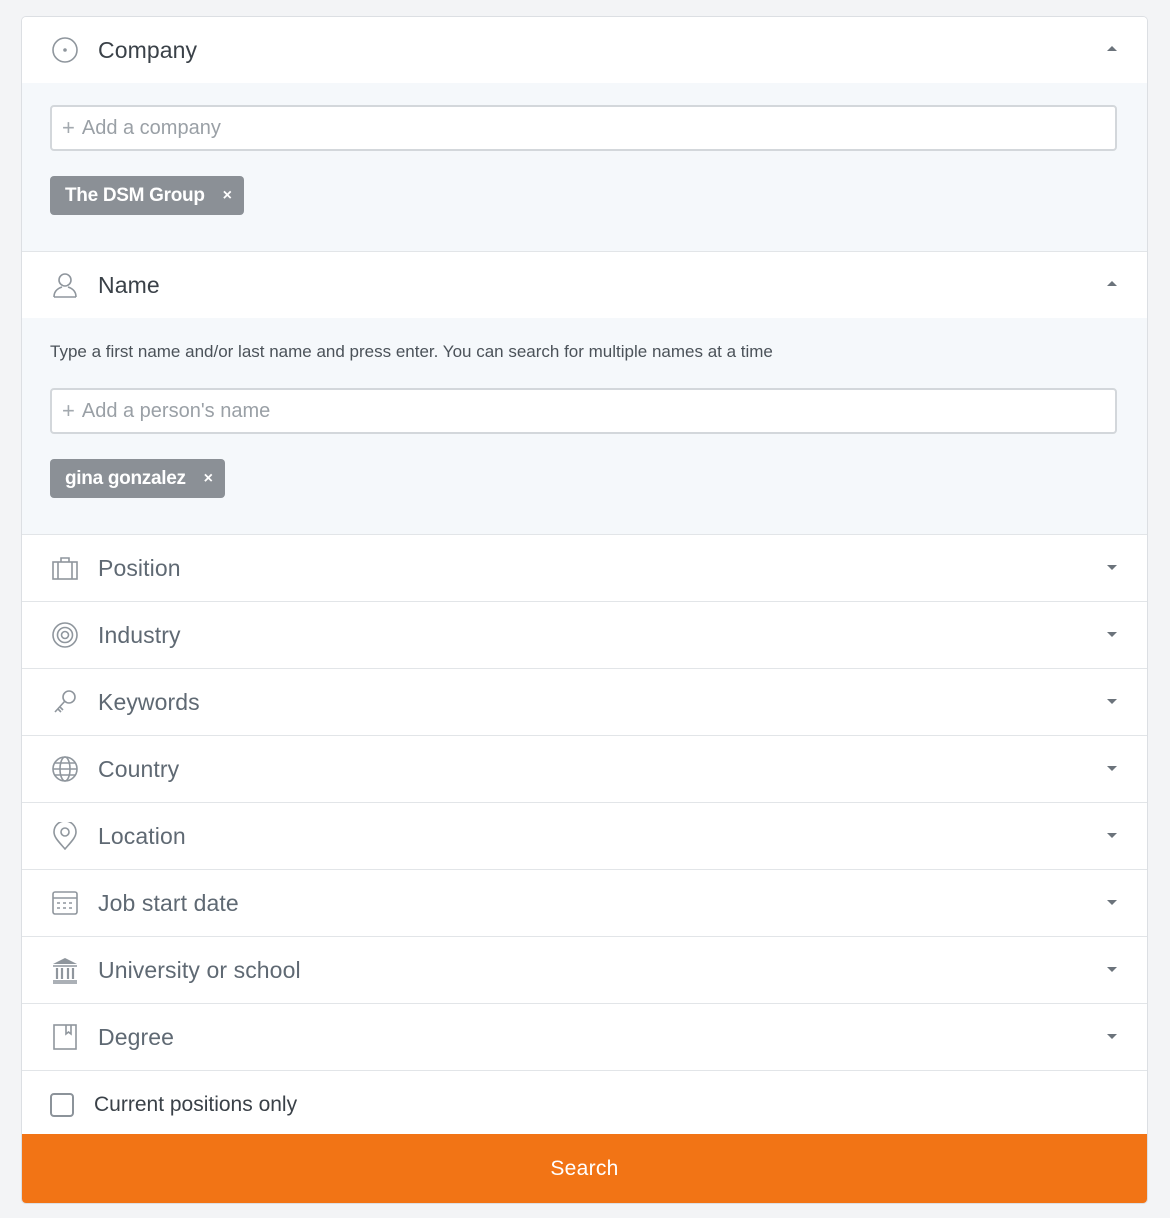 Image resolution: width=1170 pixels, height=1218 pixels. I want to click on location-section-title: Location, so click(142, 835).